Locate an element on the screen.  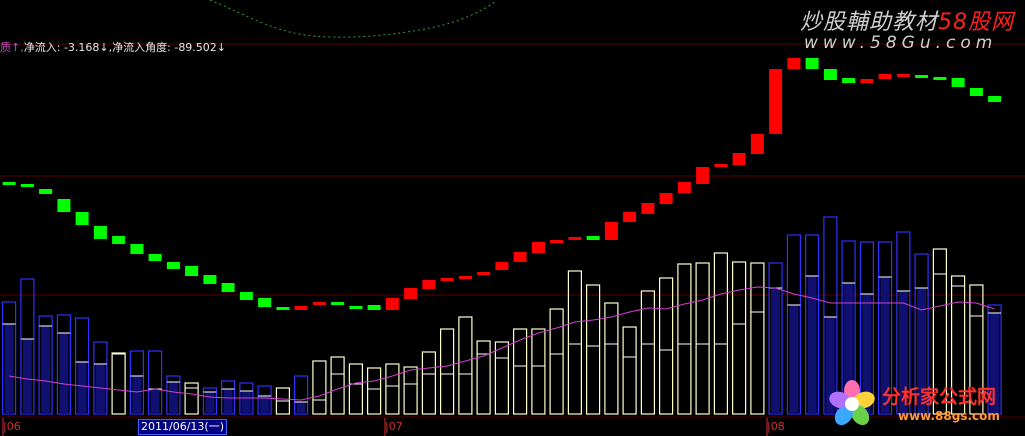
watermark-url: www.58Gu.com is located at coordinates (901, 43).